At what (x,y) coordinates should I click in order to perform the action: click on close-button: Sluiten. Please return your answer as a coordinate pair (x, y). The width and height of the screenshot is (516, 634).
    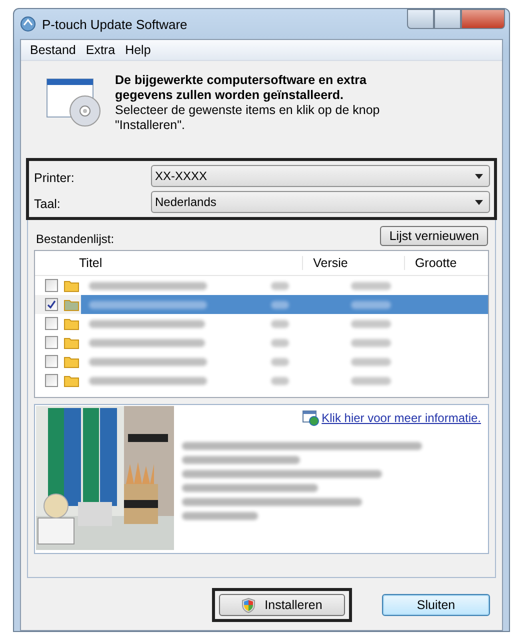
    Looking at the image, I should click on (436, 605).